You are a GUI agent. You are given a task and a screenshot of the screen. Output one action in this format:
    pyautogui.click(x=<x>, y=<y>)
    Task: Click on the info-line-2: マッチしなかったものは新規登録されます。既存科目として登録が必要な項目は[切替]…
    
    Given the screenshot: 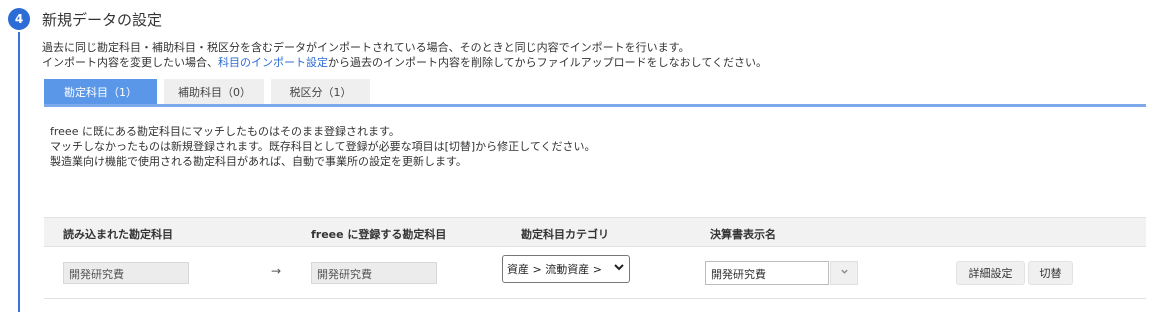 What is the action you would take?
    pyautogui.click(x=323, y=146)
    